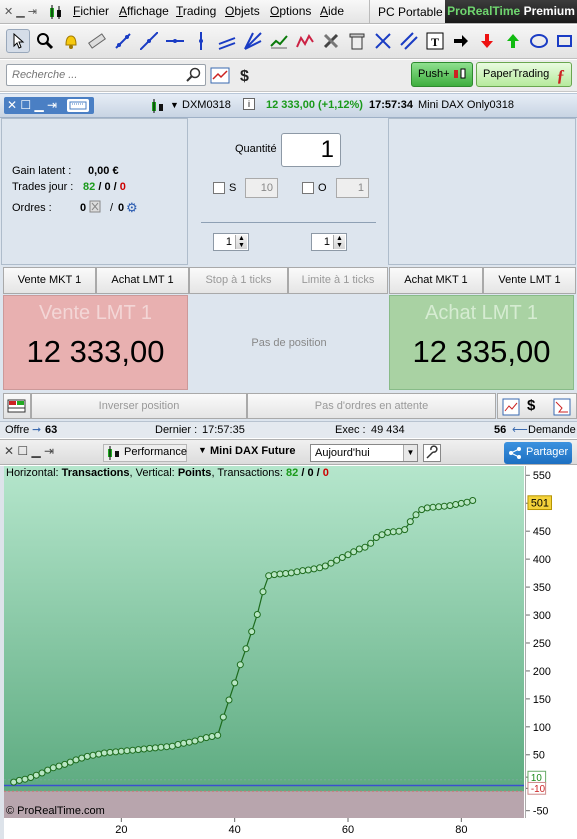 This screenshot has width=577, height=839. I want to click on buy-price-button: Achat LMT 1 12 335,00, so click(481, 342).